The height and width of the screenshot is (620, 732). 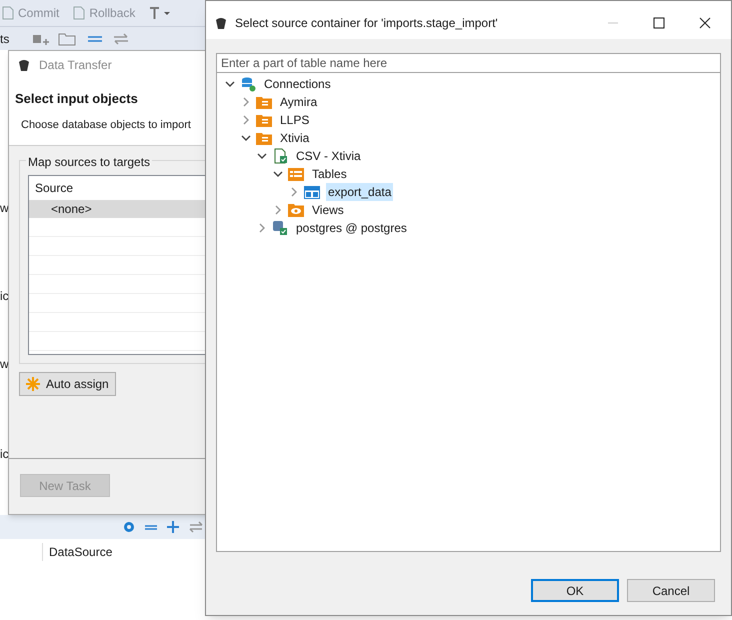 I want to click on database-icon, so click(x=248, y=84).